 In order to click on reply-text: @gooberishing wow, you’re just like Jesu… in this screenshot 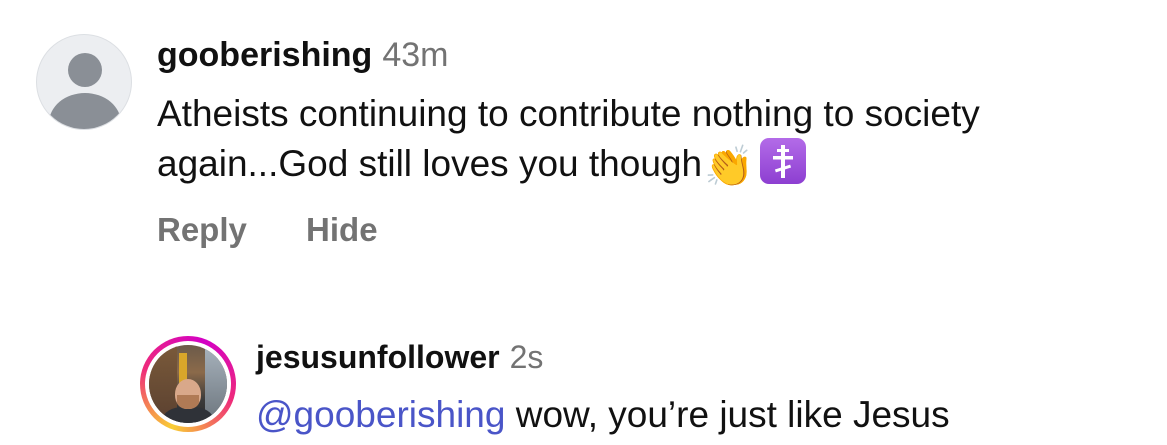, I will do `click(603, 415)`.